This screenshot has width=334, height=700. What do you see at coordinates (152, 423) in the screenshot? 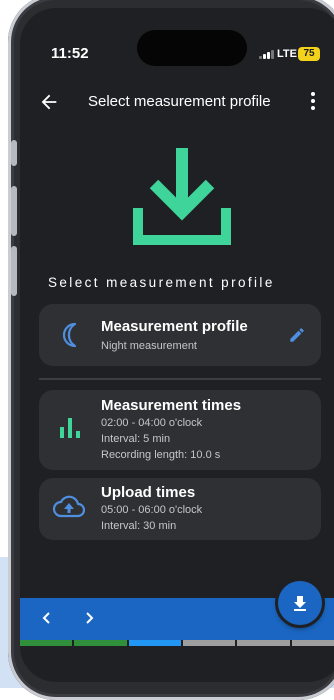
I see `measurement-times-range: 02:00 - 04:00 o'clock` at bounding box center [152, 423].